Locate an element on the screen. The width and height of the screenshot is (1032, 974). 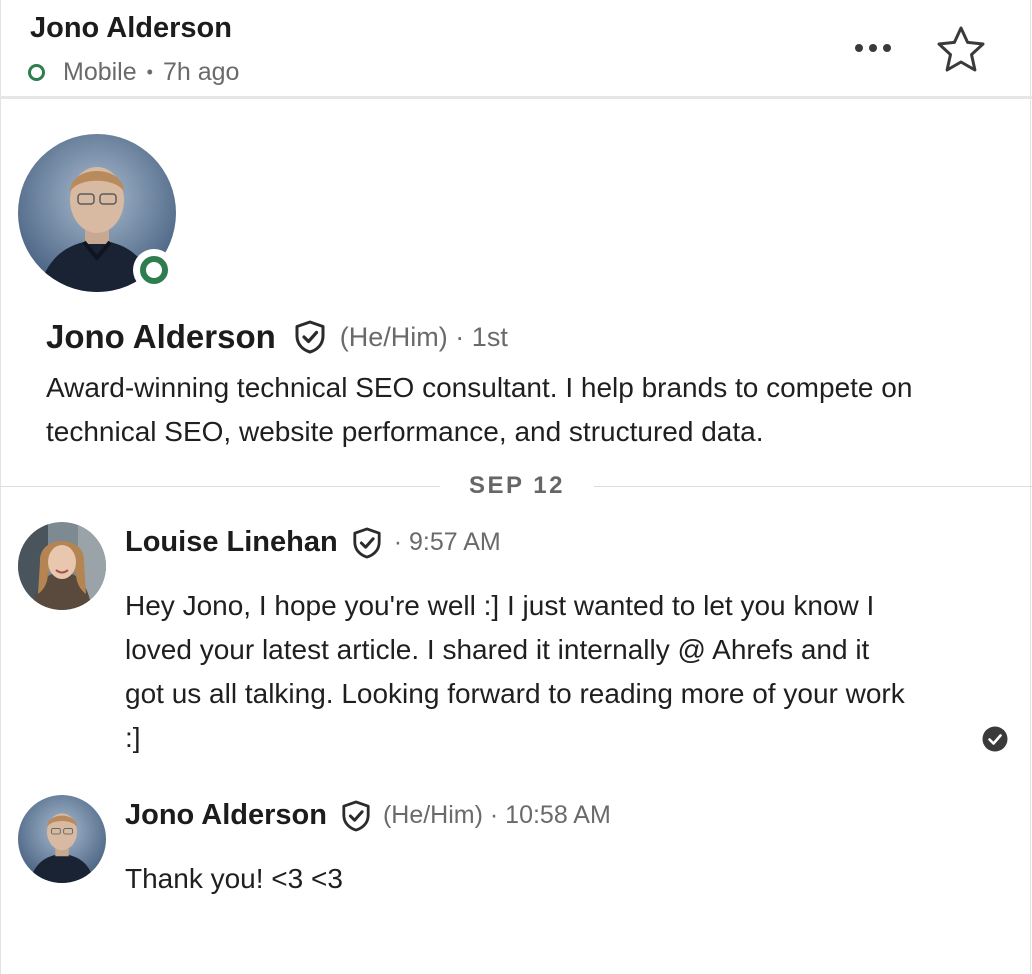
read-receipt-check-icon is located at coordinates (995, 739).